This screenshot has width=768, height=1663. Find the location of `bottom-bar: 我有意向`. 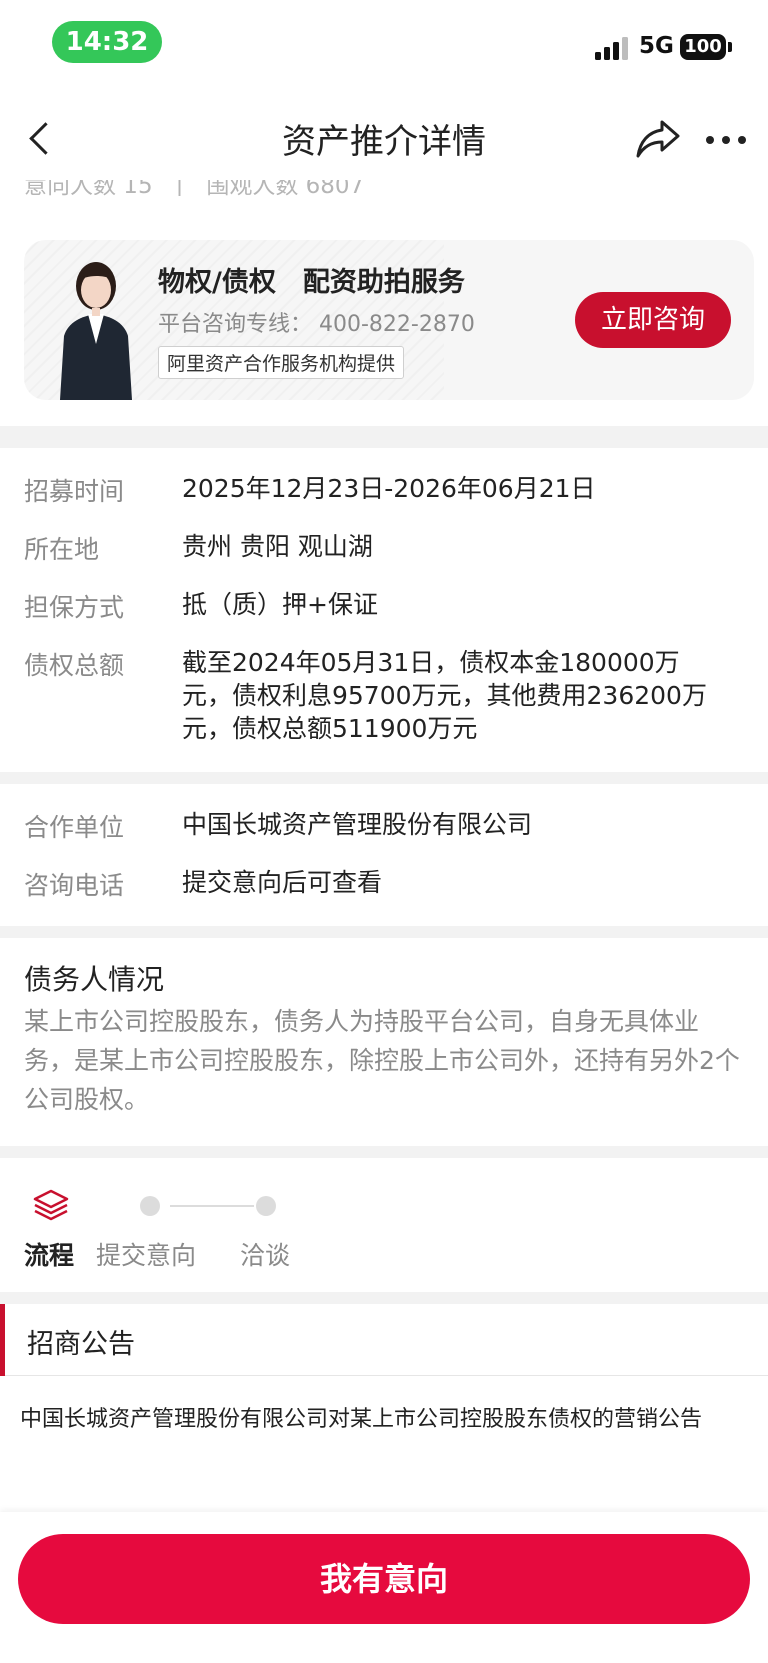

bottom-bar: 我有意向 is located at coordinates (384, 1587).